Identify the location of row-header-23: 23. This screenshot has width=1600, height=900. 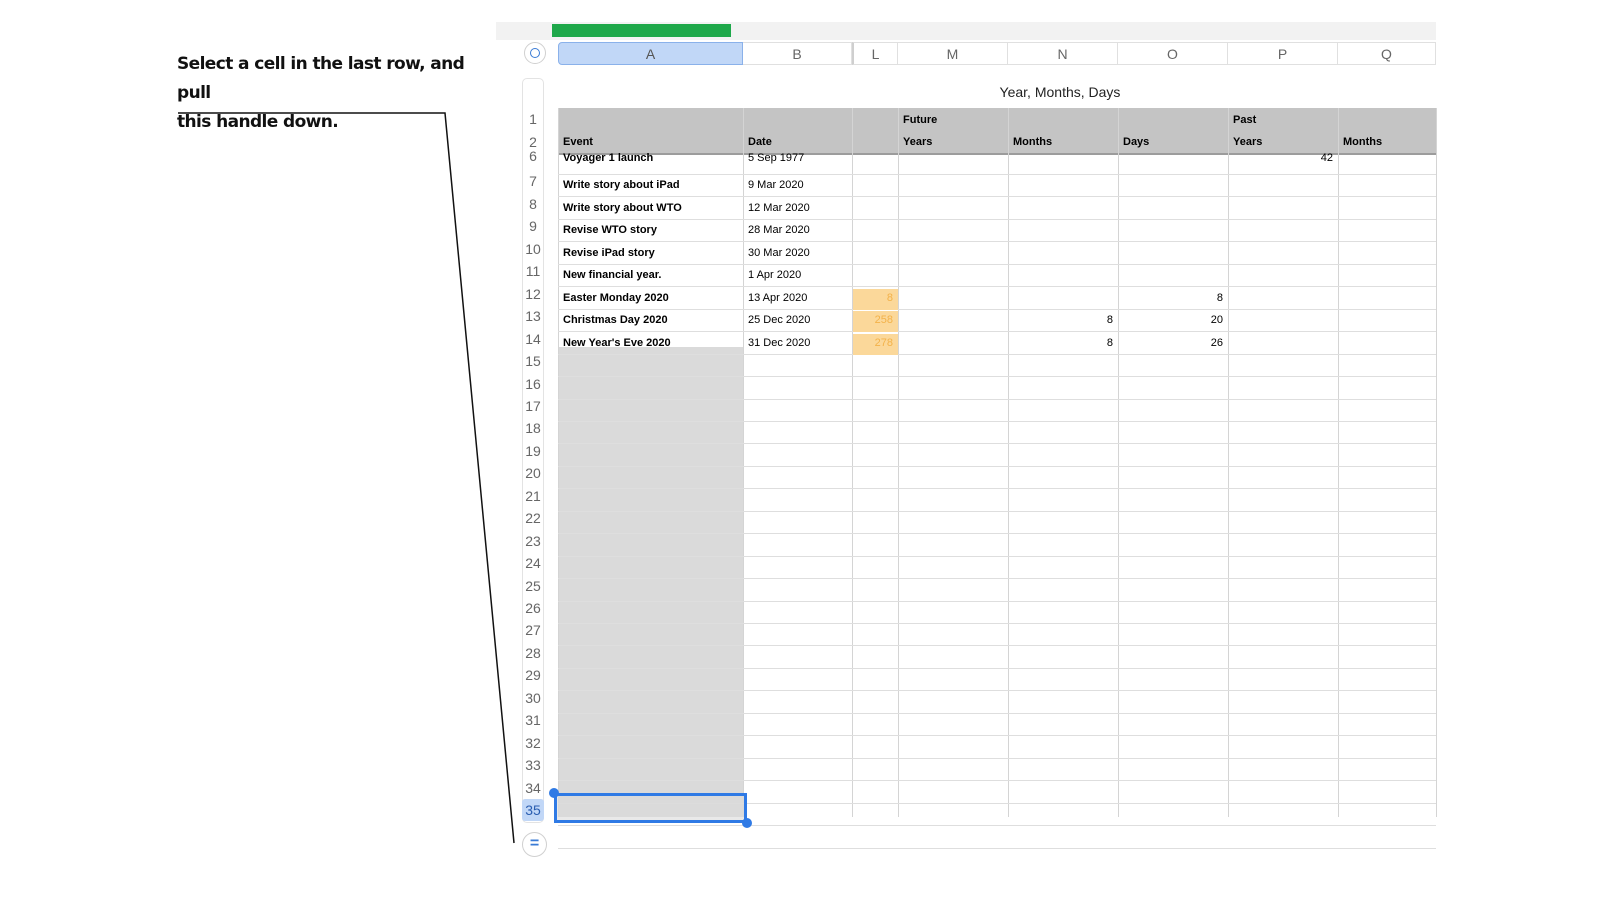
(533, 541).